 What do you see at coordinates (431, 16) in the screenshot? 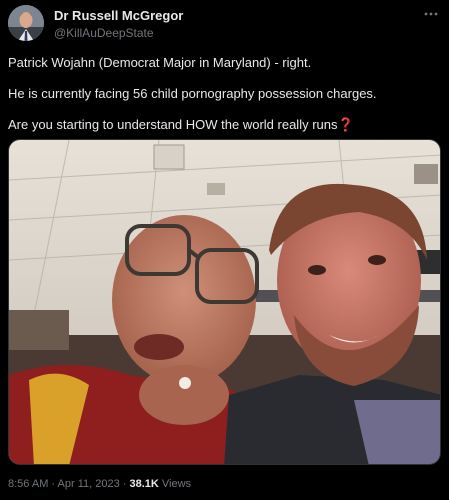
I see `more-horizontal-icon` at bounding box center [431, 16].